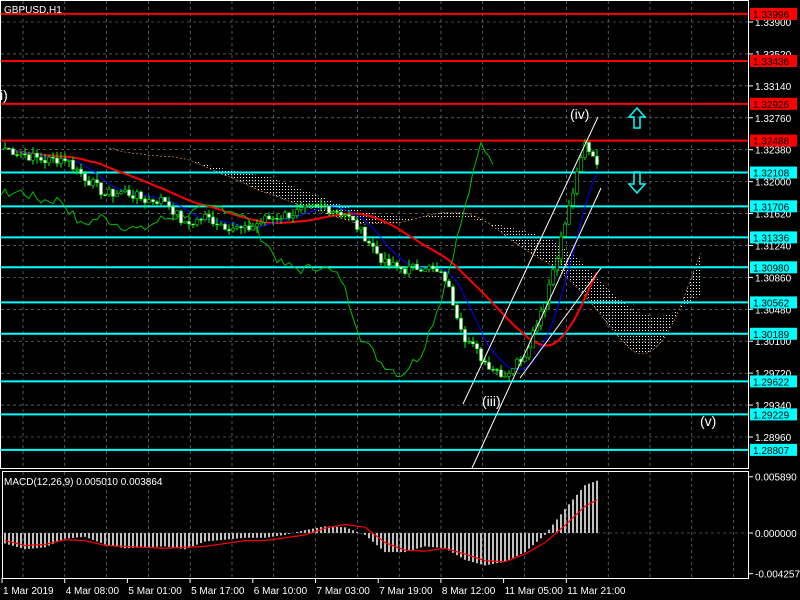  What do you see at coordinates (534, 591) in the screenshot?
I see `time-tick: 11 Mar 05:00` at bounding box center [534, 591].